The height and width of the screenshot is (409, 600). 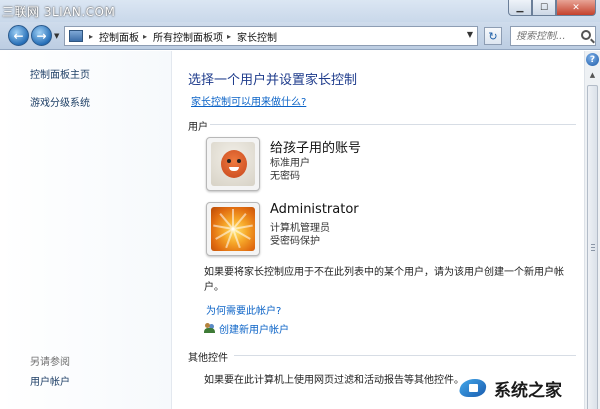 I want to click on vertical-scrollbar: ? ▲, so click(x=592, y=230).